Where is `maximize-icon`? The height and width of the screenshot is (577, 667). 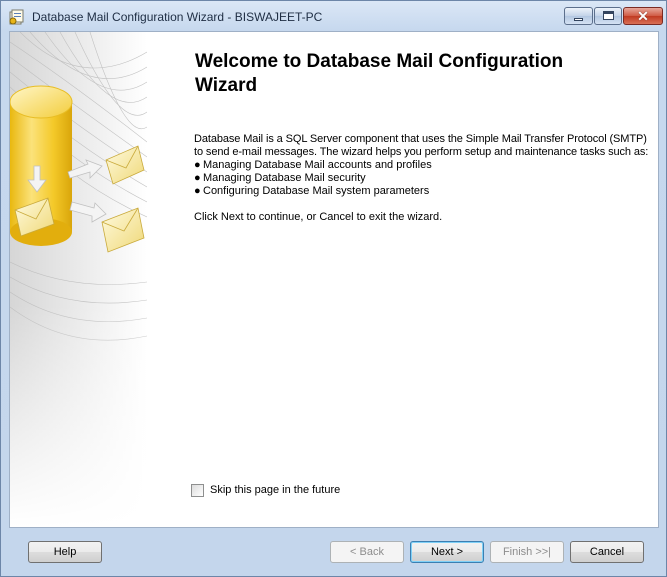 maximize-icon is located at coordinates (608, 15).